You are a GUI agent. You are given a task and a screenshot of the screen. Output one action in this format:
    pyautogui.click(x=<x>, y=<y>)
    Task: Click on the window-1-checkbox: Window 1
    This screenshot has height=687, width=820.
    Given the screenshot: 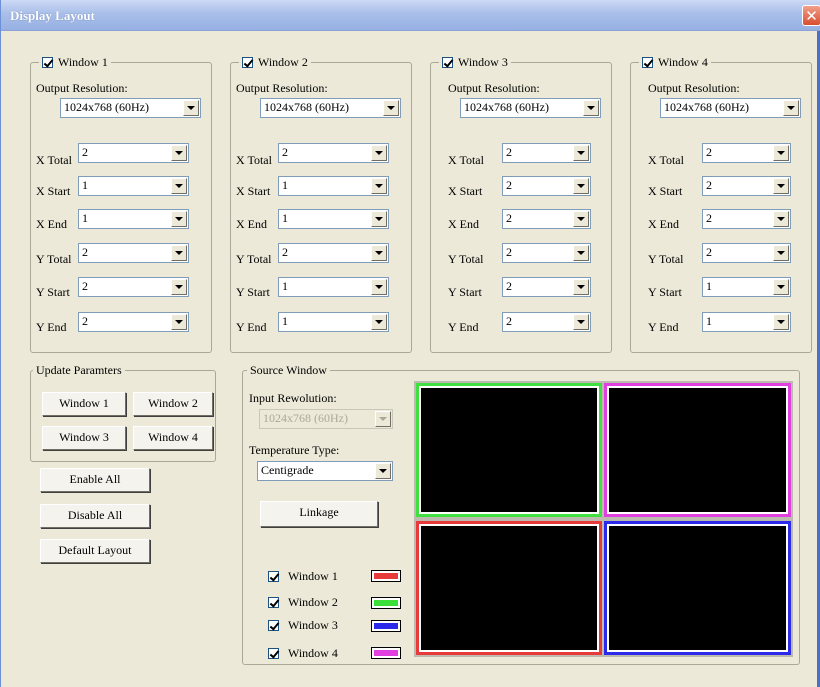 What is the action you would take?
    pyautogui.click(x=75, y=62)
    